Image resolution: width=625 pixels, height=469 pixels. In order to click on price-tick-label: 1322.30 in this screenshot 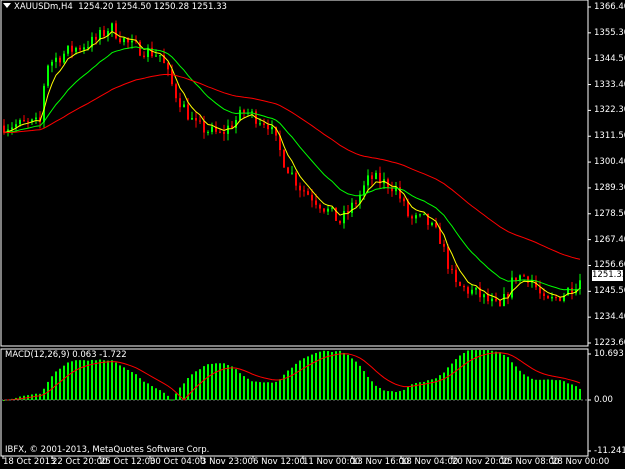, I will do `click(609, 110)`.